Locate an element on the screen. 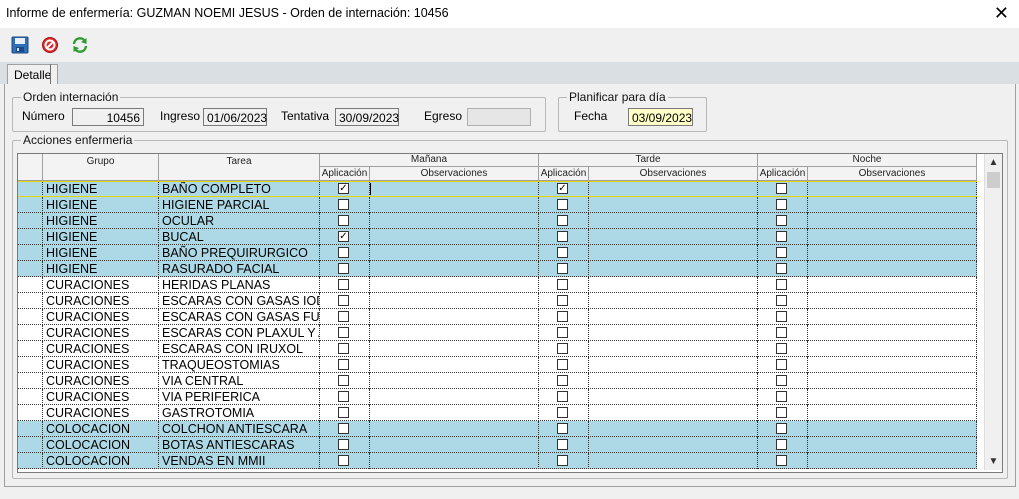 The height and width of the screenshot is (499, 1019). table-row: HIGIENE OCULAR is located at coordinates (497, 221).